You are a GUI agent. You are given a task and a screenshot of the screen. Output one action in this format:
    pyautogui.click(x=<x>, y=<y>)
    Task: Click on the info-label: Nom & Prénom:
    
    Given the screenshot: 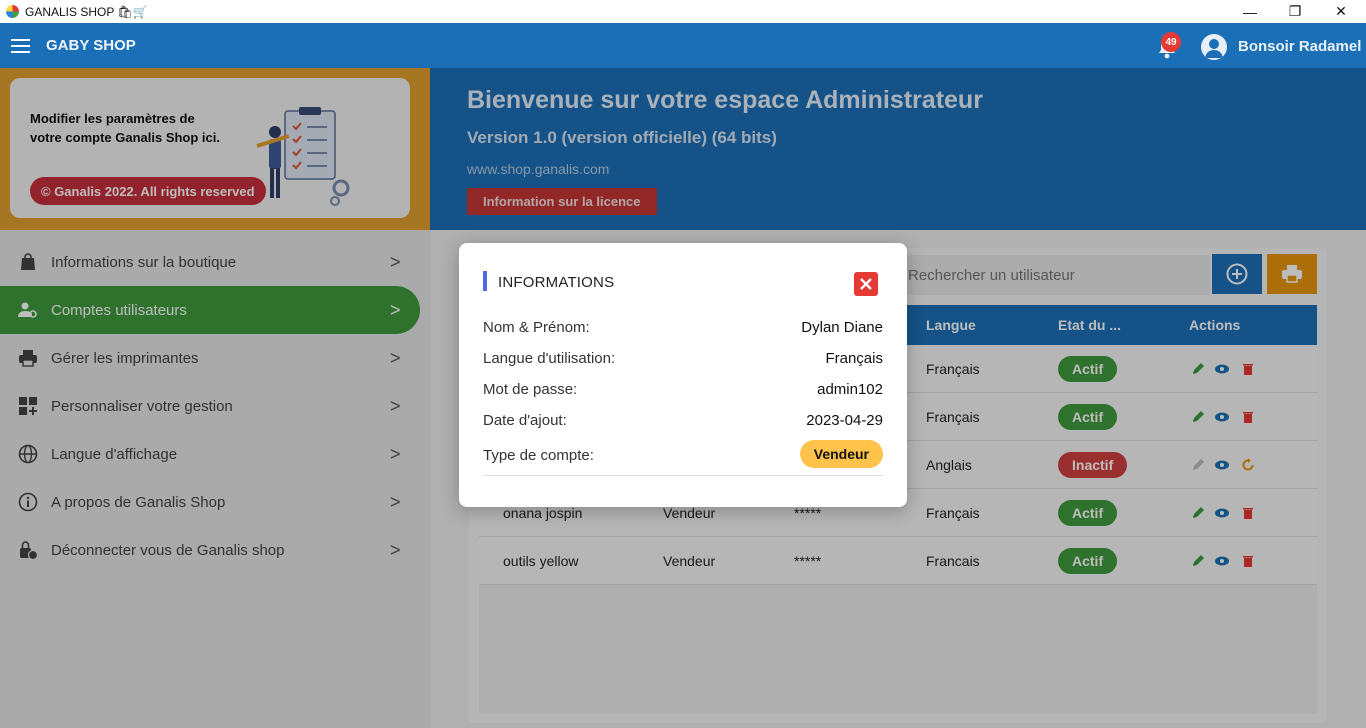 What is the action you would take?
    pyautogui.click(x=536, y=327)
    